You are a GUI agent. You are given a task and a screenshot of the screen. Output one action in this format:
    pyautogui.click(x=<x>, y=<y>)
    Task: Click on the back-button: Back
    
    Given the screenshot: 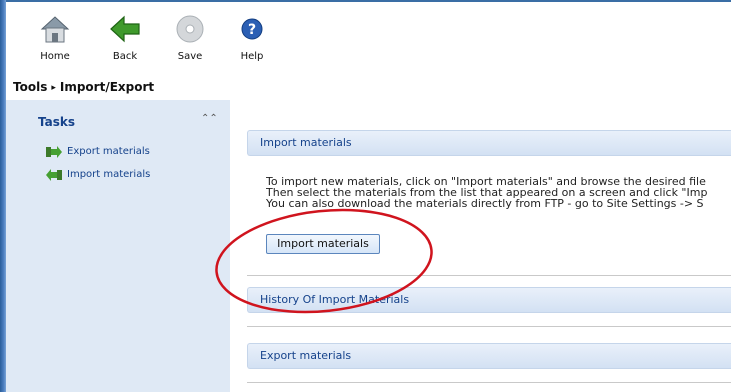 What is the action you would take?
    pyautogui.click(x=125, y=37)
    